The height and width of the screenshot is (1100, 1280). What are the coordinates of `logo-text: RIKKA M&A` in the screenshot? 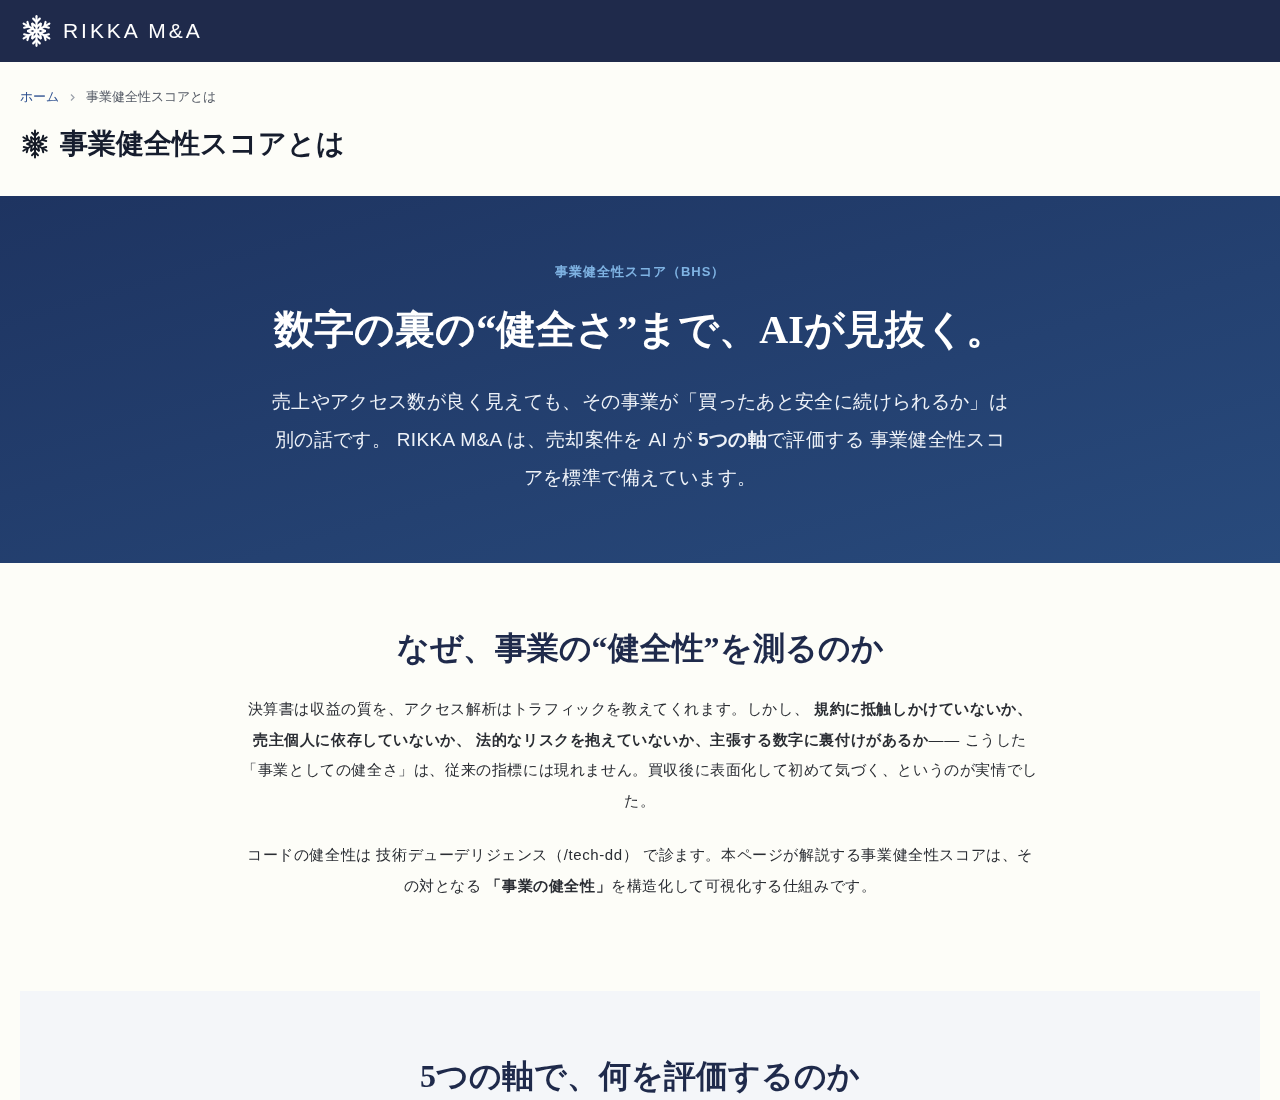 It's located at (133, 31).